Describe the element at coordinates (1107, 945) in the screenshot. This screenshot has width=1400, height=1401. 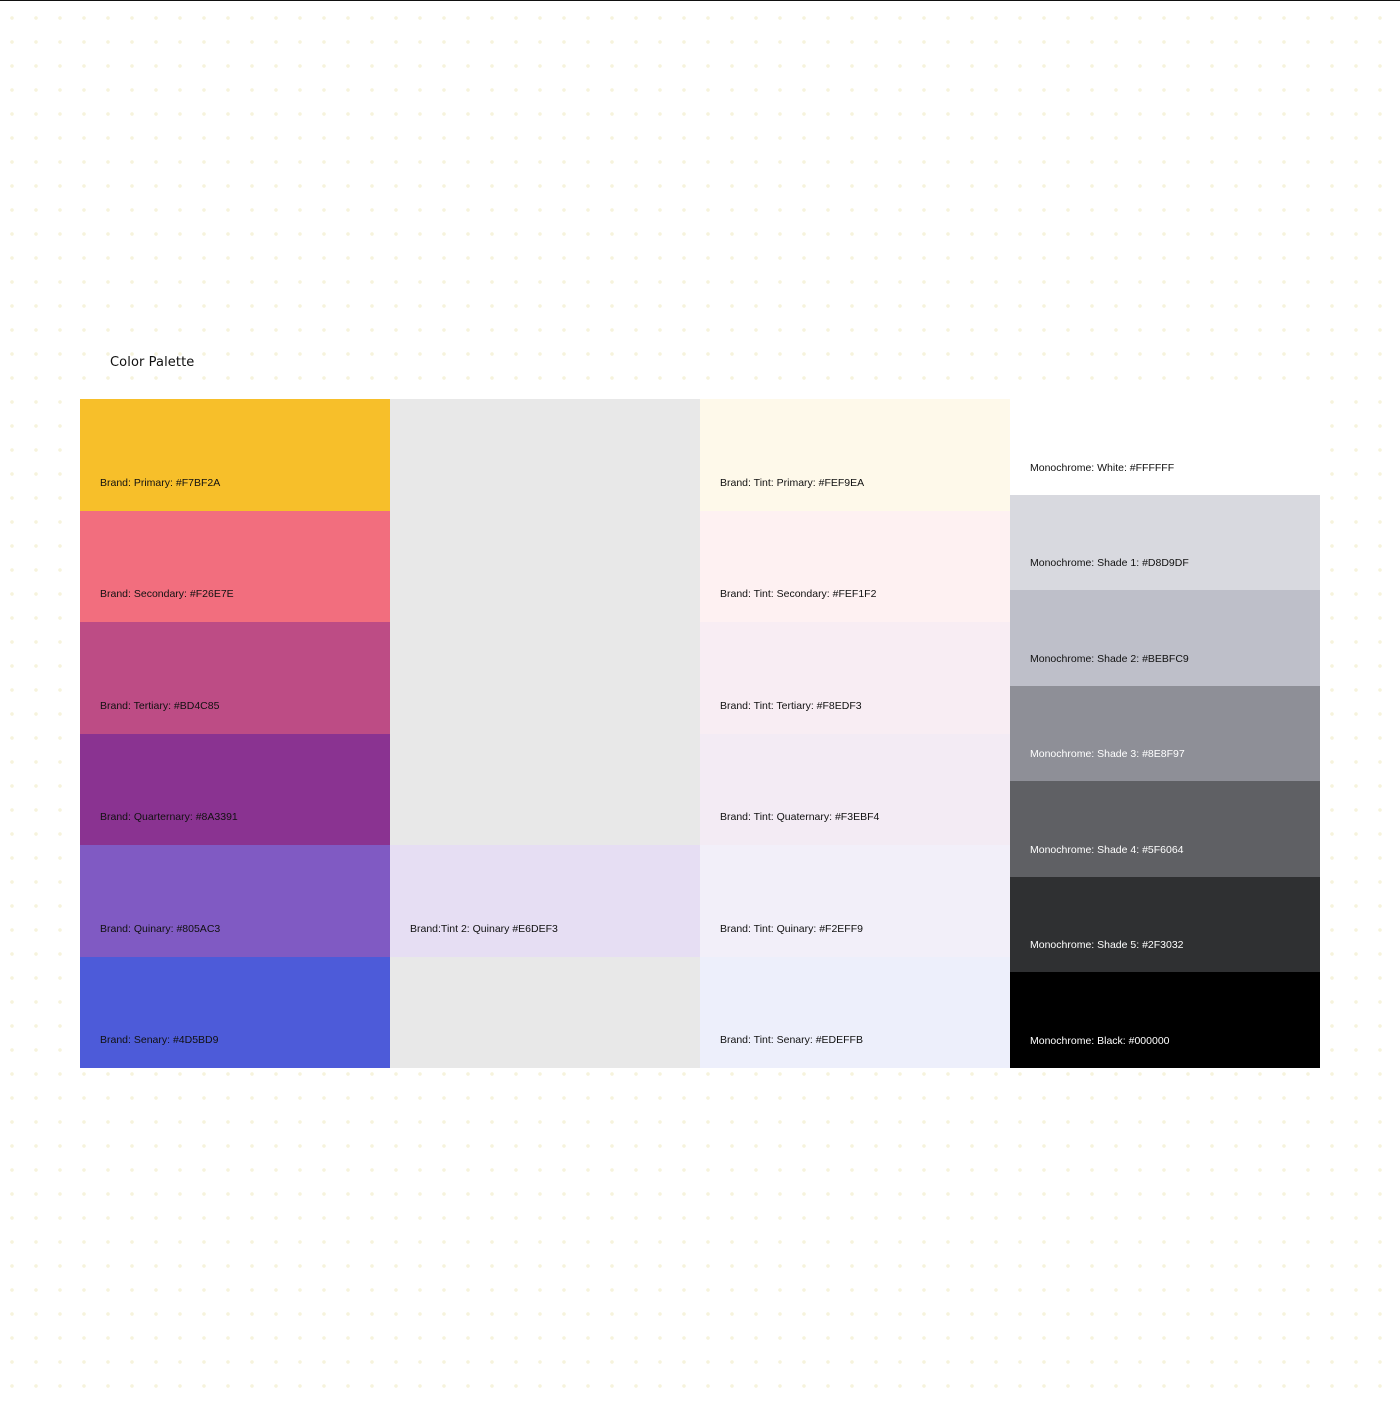
I see `swatch-label: Monochrome: Shade 5: #2F3032` at that location.